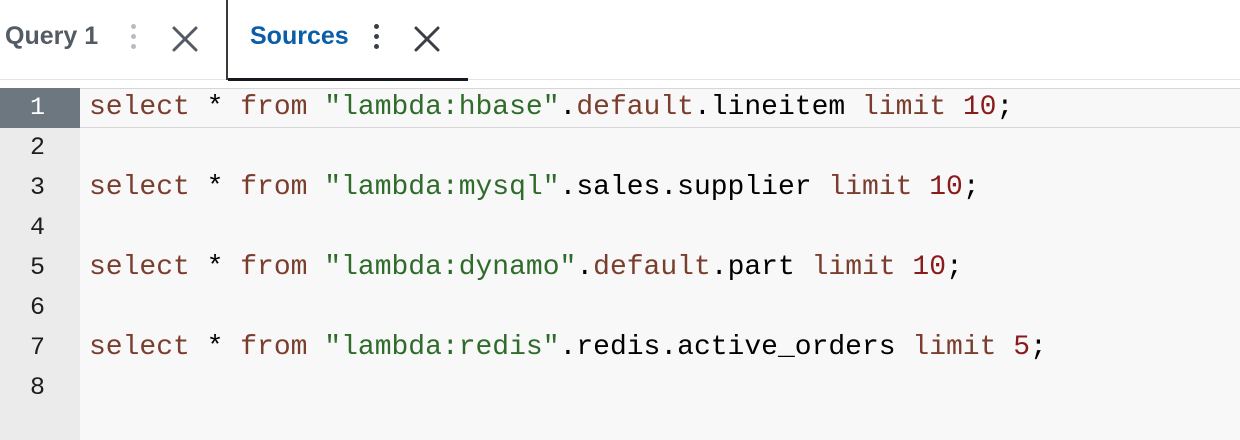  Describe the element at coordinates (450, 267) in the screenshot. I see `code-token-str: "lambda:dynamo"` at that location.